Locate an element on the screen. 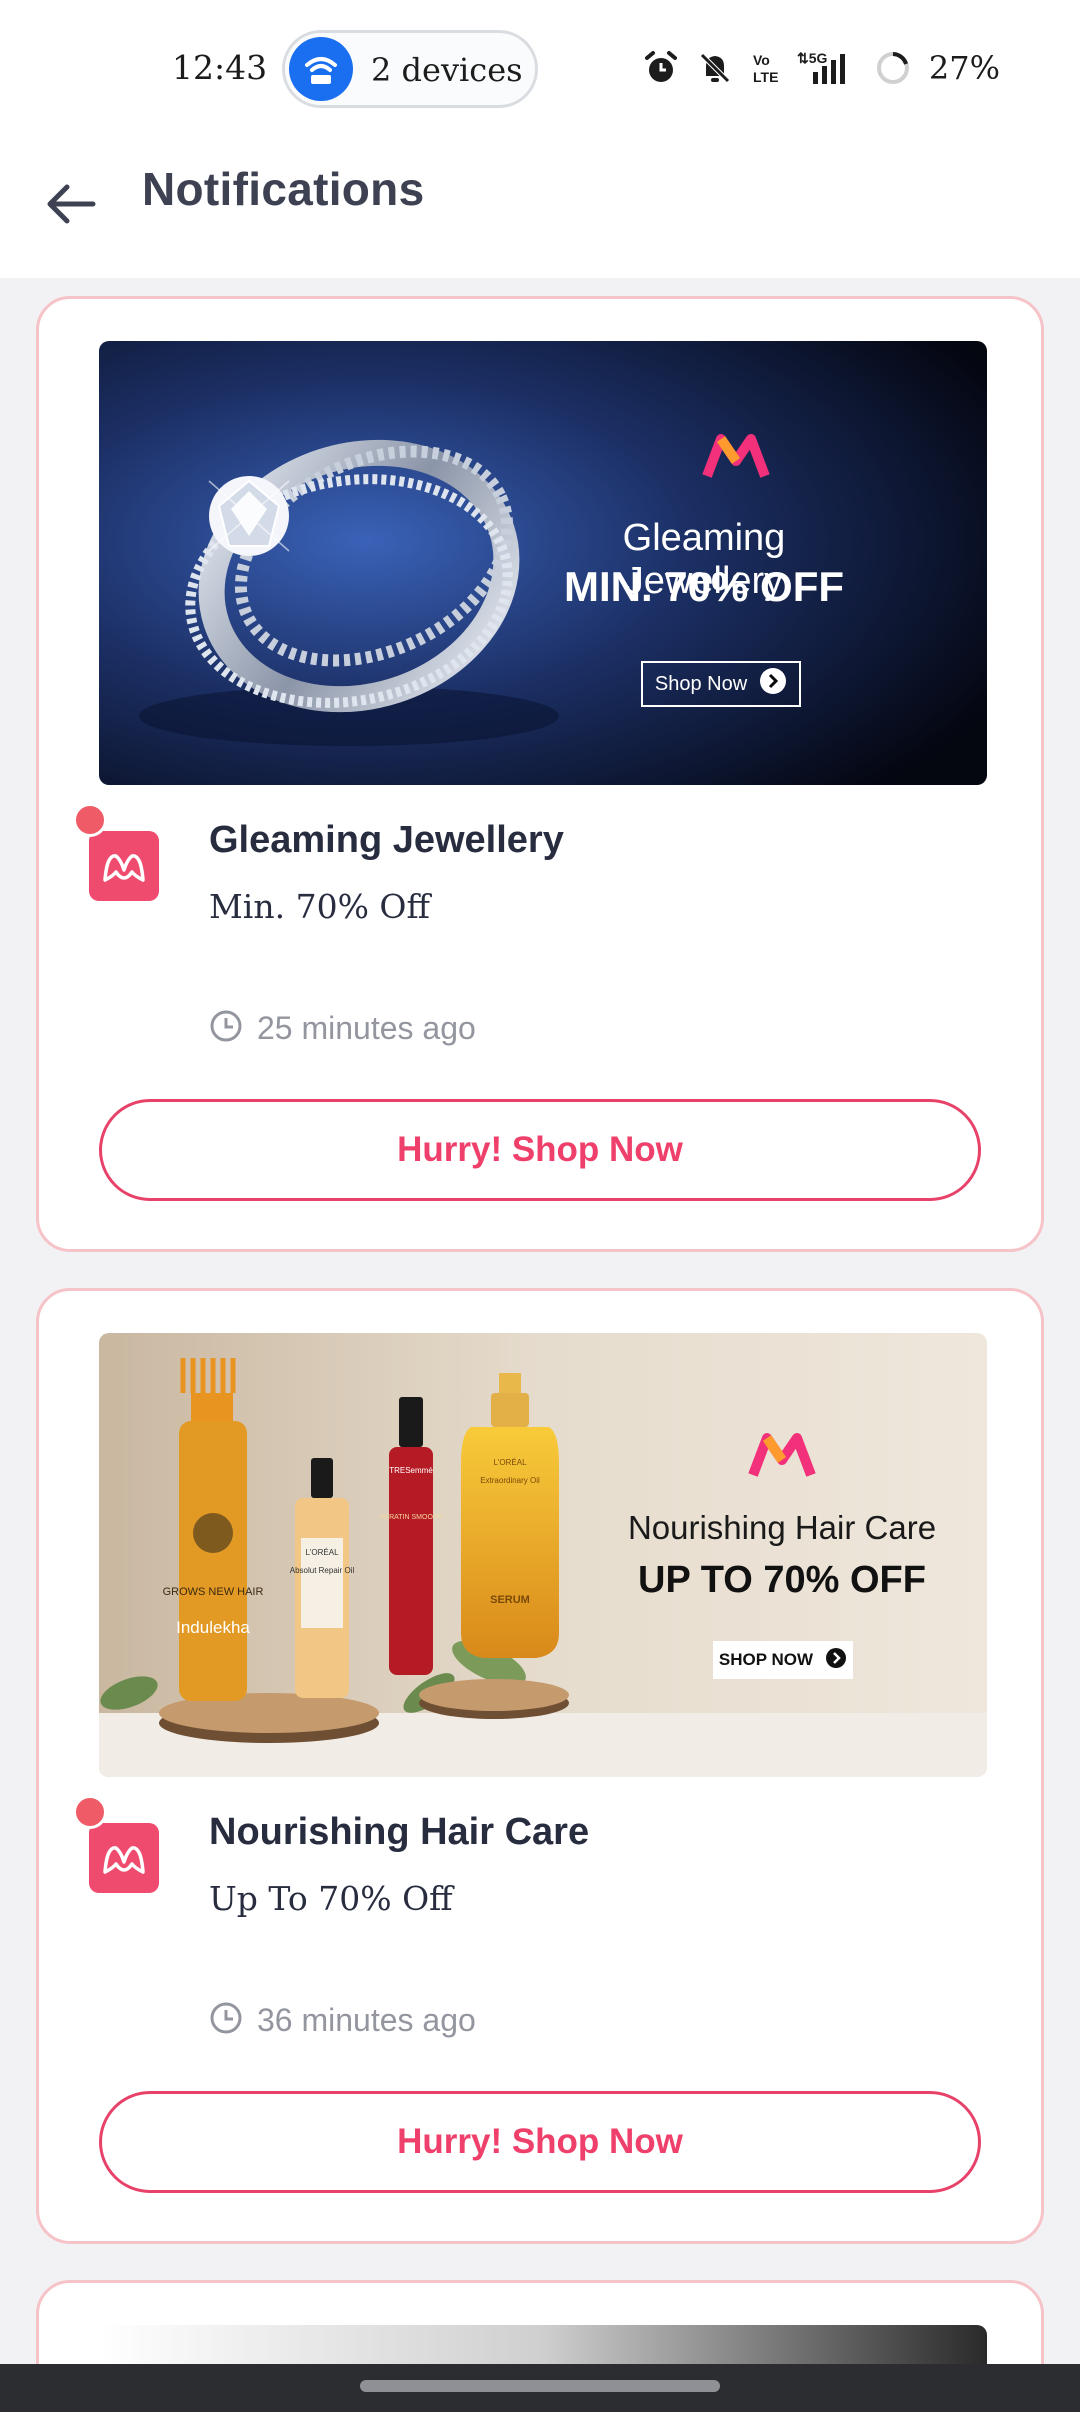 The image size is (1080, 2412). svg-text: ⇅5G is located at coordinates (812, 58).